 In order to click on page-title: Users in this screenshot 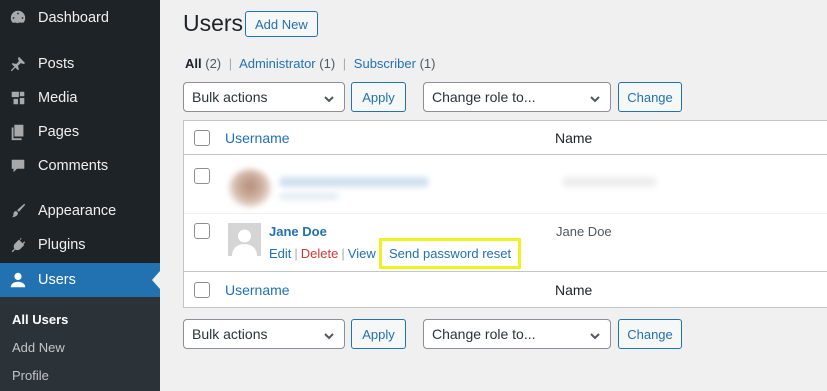, I will do `click(213, 23)`.